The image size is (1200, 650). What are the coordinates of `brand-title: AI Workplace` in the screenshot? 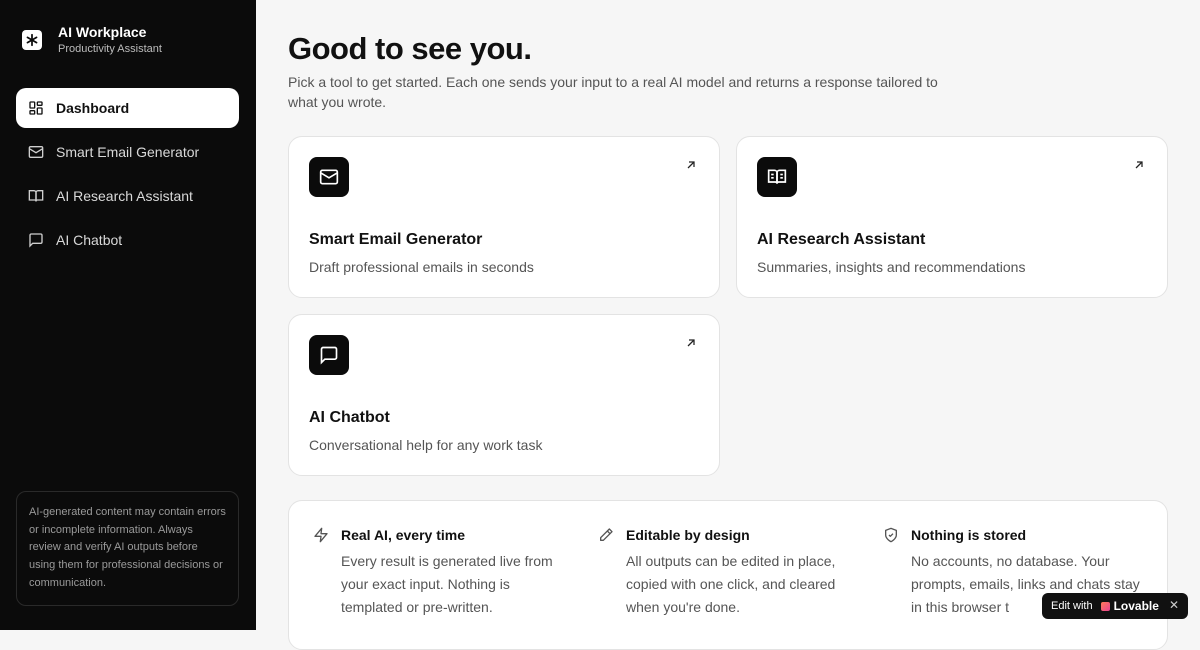 It's located at (102, 32).